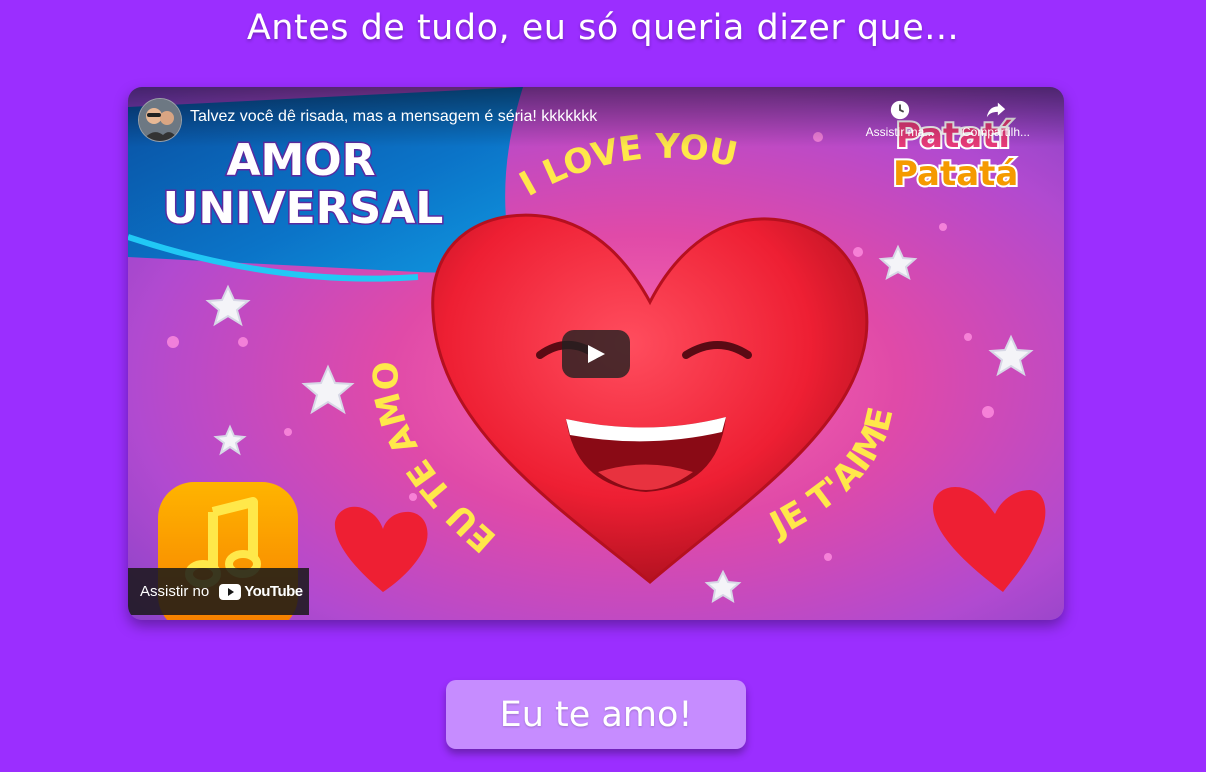 This screenshot has width=1206, height=772. I want to click on eu-te-amo-button: Eu te amo!, so click(596, 714).